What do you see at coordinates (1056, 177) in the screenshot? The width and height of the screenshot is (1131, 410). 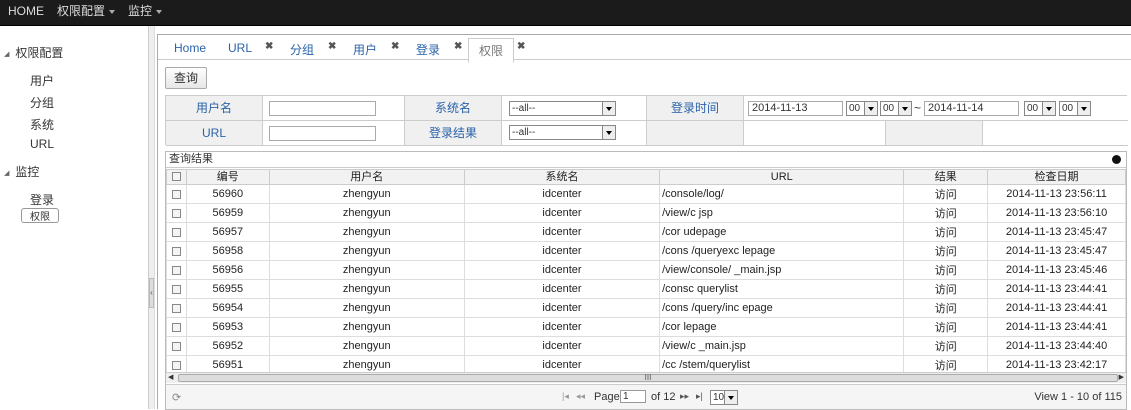 I see `col-header-date: 检查日期` at bounding box center [1056, 177].